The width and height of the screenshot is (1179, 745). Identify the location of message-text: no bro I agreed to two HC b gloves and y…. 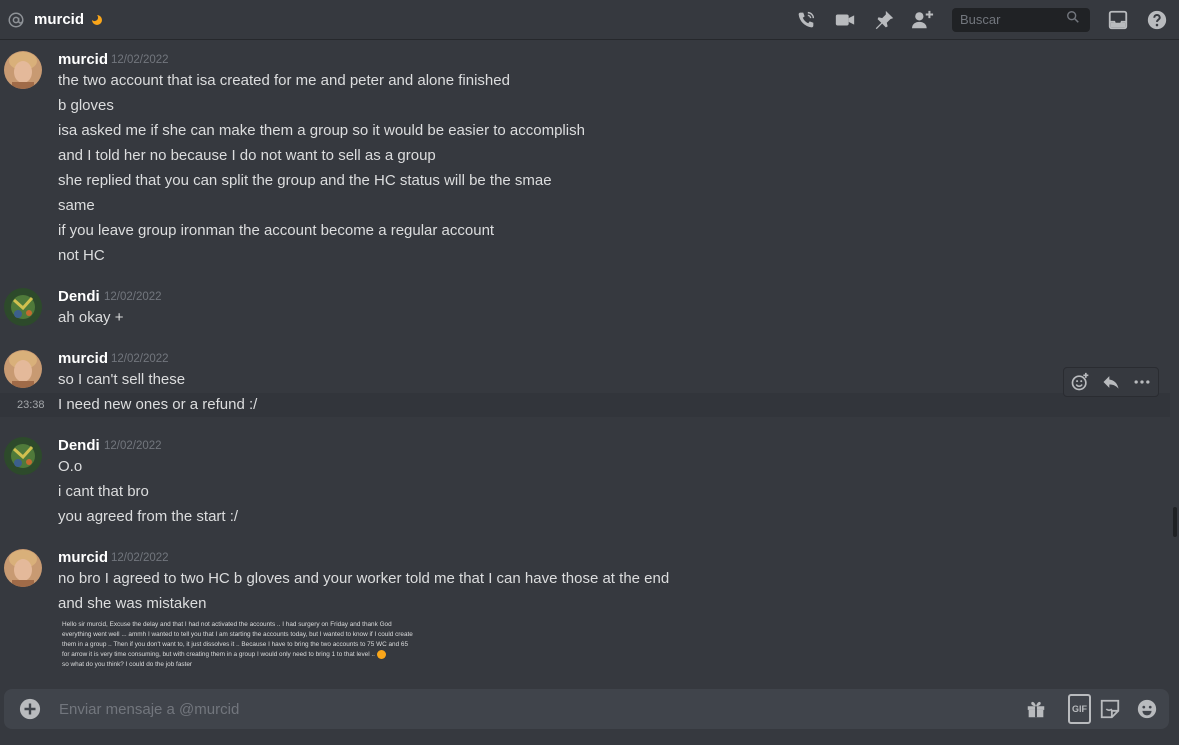
(364, 578).